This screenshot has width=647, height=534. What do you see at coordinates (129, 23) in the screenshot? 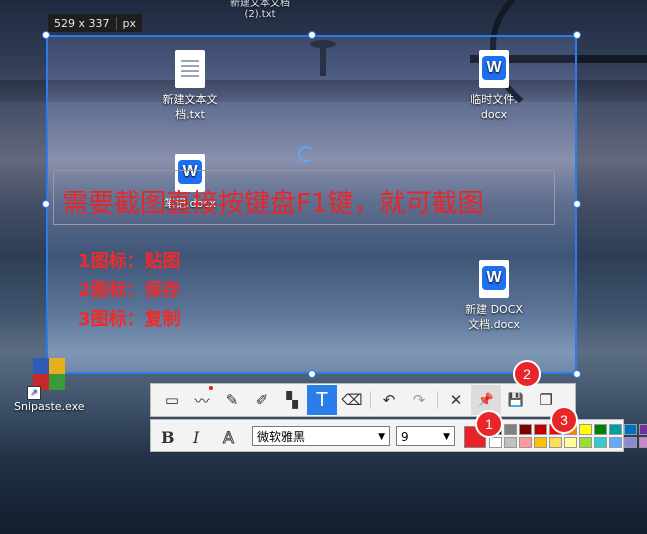
I see `selection-unit: px` at bounding box center [129, 23].